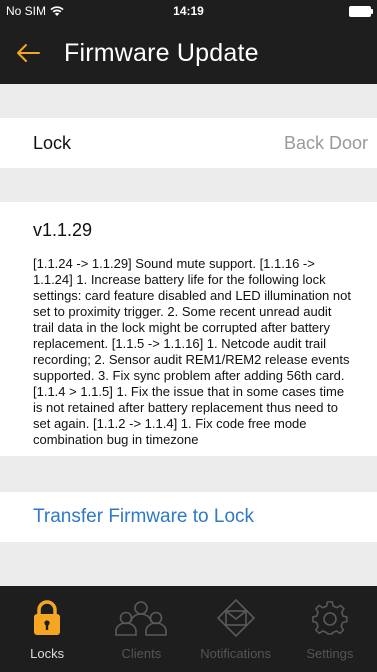 This screenshot has height=672, width=377. What do you see at coordinates (330, 618) in the screenshot?
I see `gear-icon` at bounding box center [330, 618].